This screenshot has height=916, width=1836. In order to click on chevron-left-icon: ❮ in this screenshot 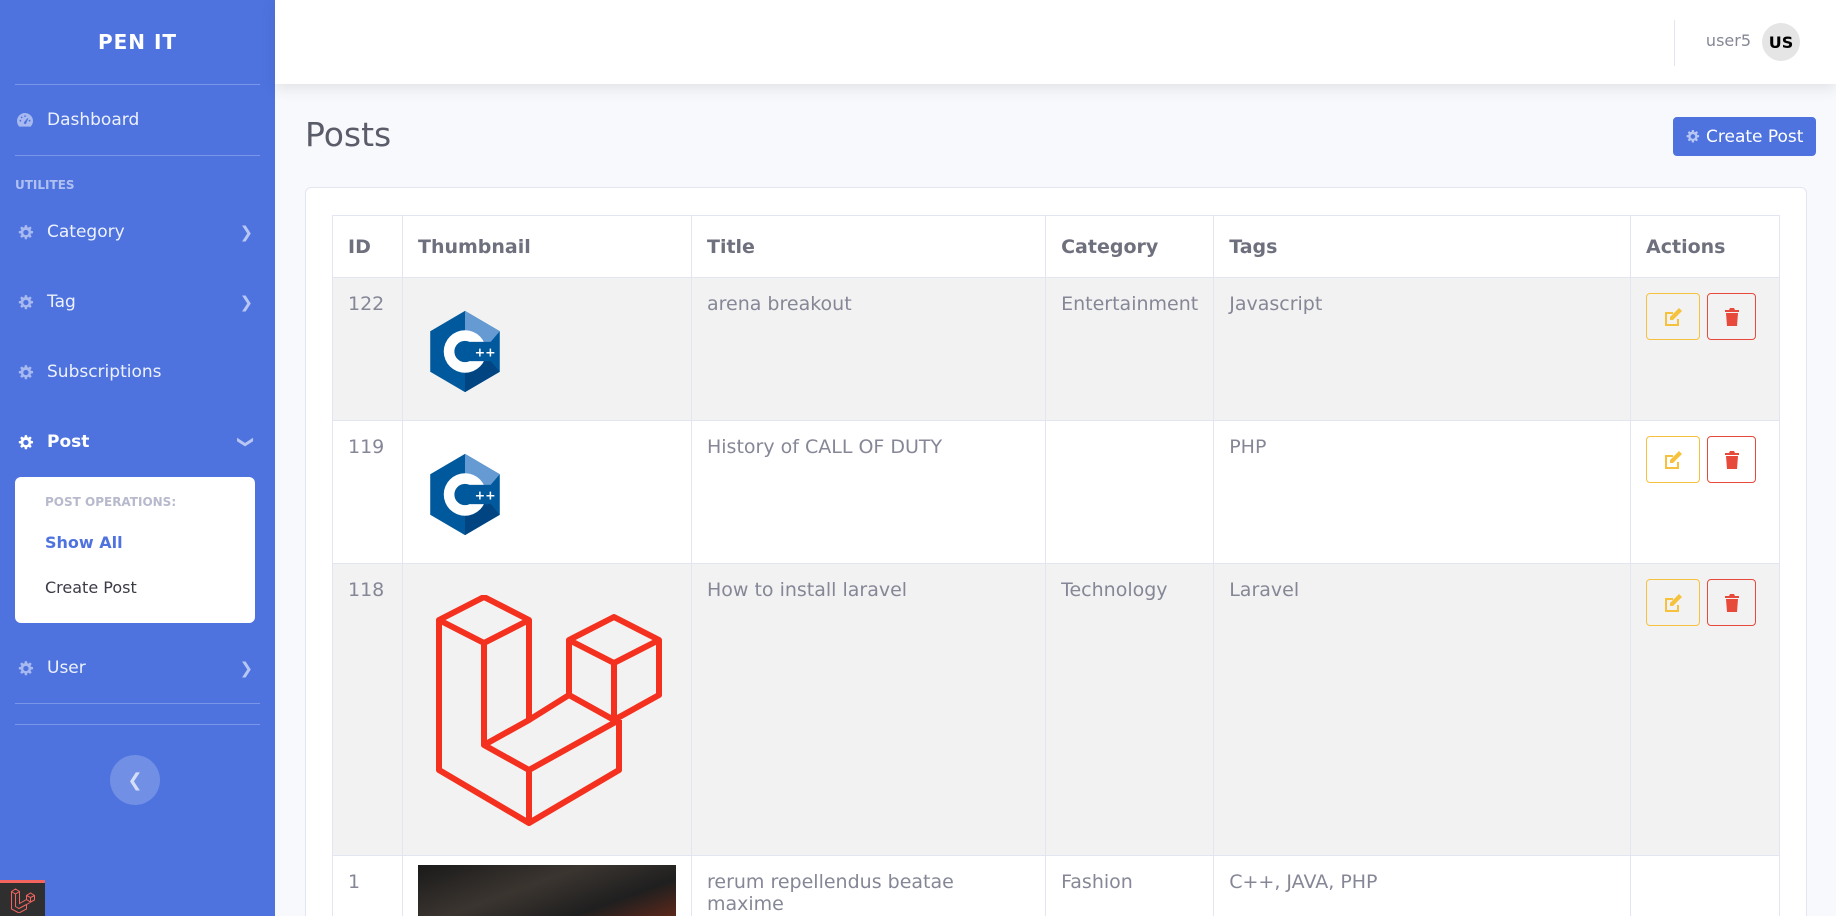, I will do `click(135, 780)`.